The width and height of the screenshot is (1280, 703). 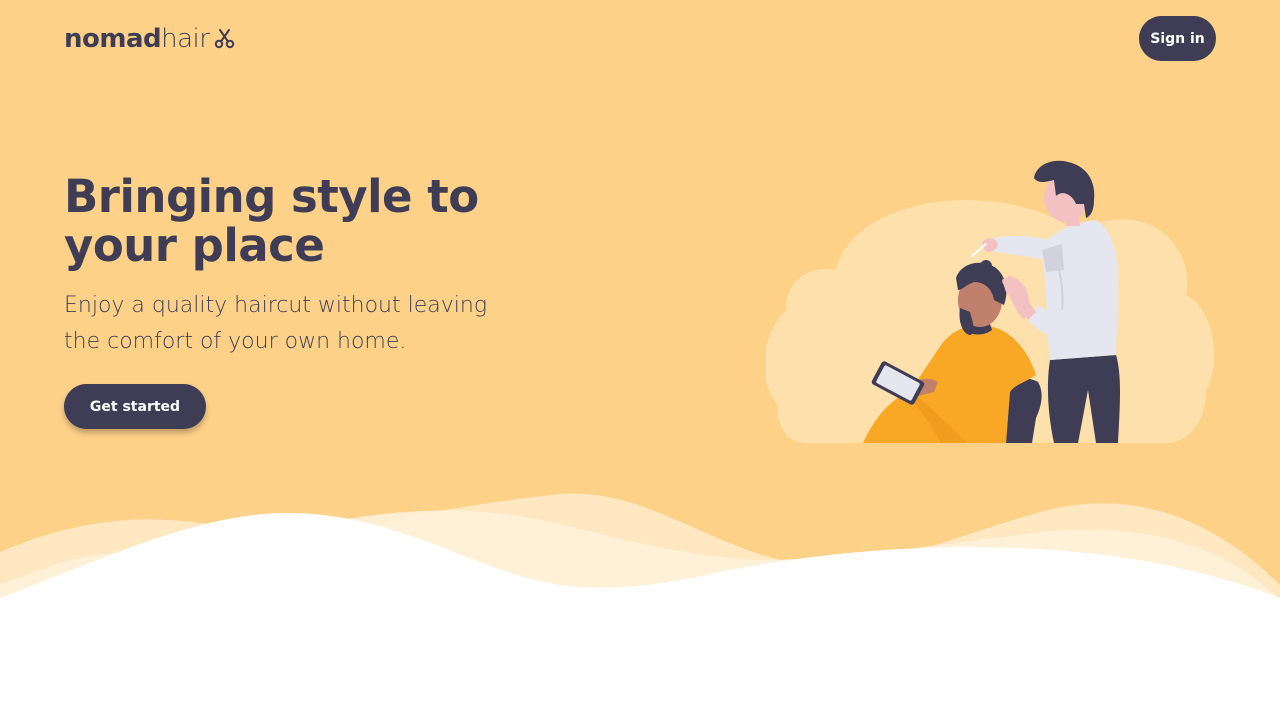 I want to click on logo-wordmark-bold: nomad, so click(x=113, y=39).